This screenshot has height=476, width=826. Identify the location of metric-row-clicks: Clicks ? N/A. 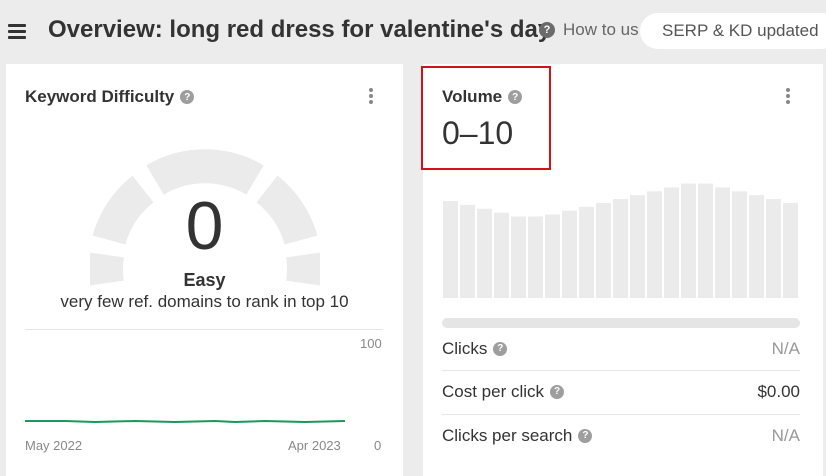
(621, 348).